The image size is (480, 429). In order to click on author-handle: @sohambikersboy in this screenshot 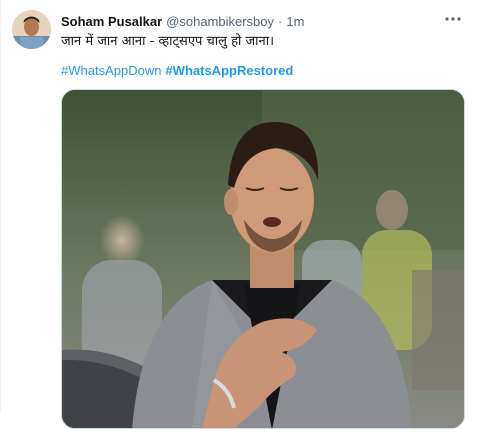, I will do `click(220, 21)`.